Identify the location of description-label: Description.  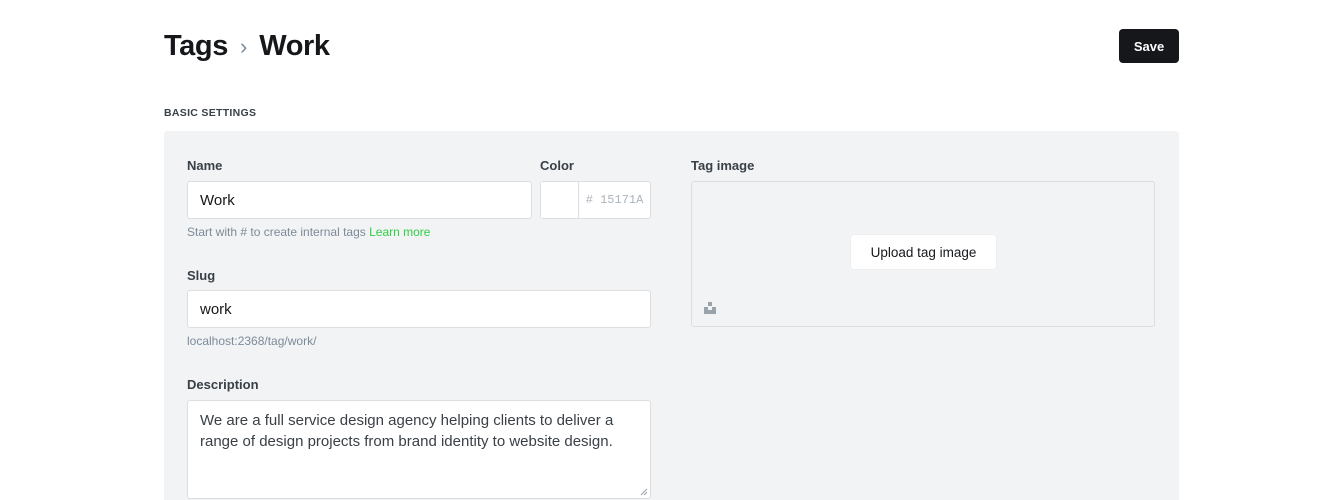
(223, 384).